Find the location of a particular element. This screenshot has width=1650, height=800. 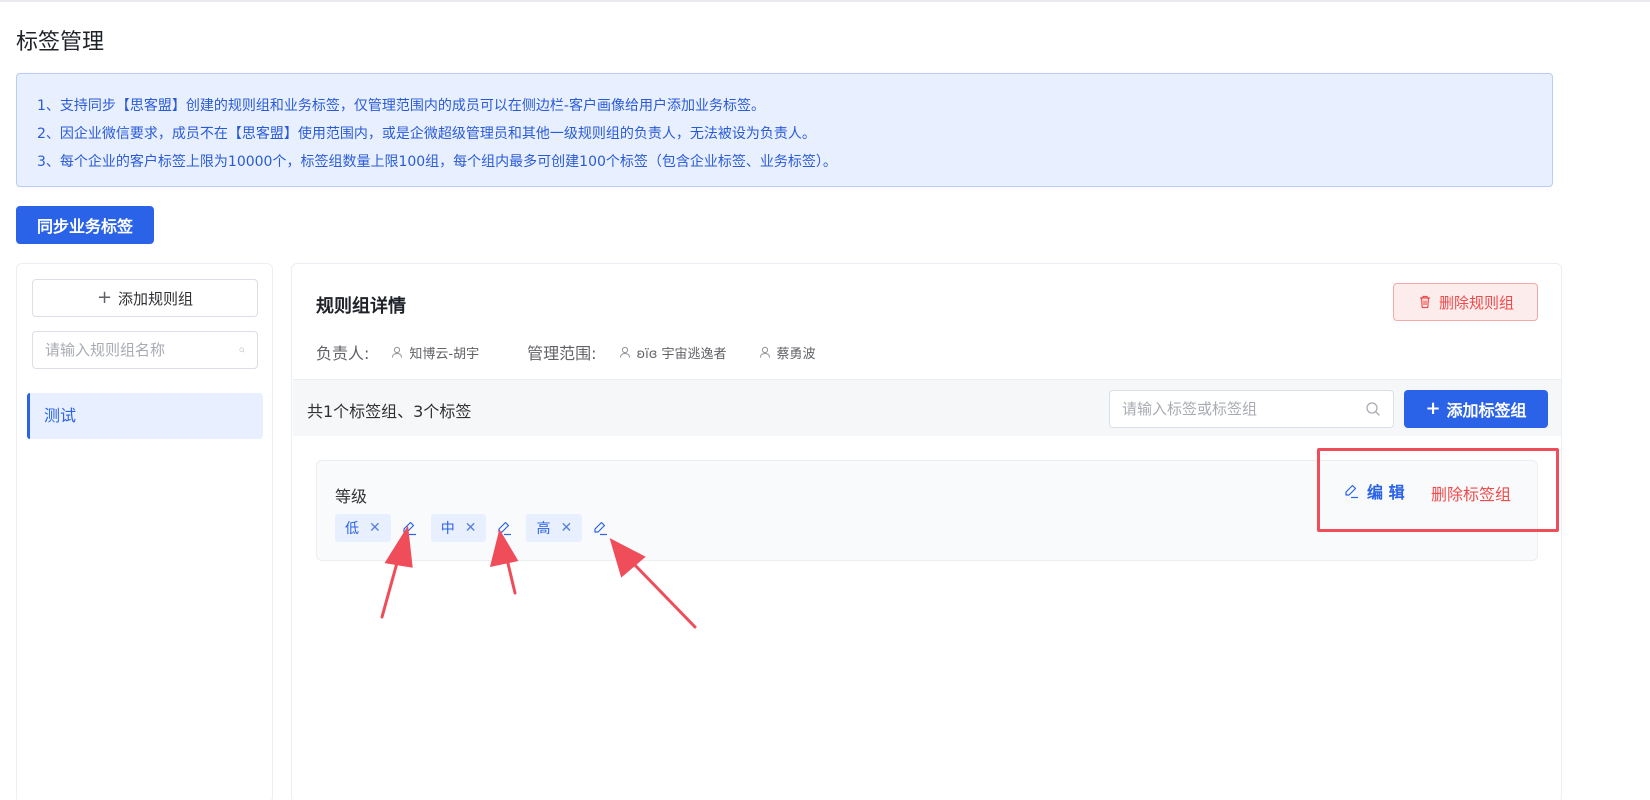

add-tag-group-button: + 添加标签组 is located at coordinates (1476, 409).